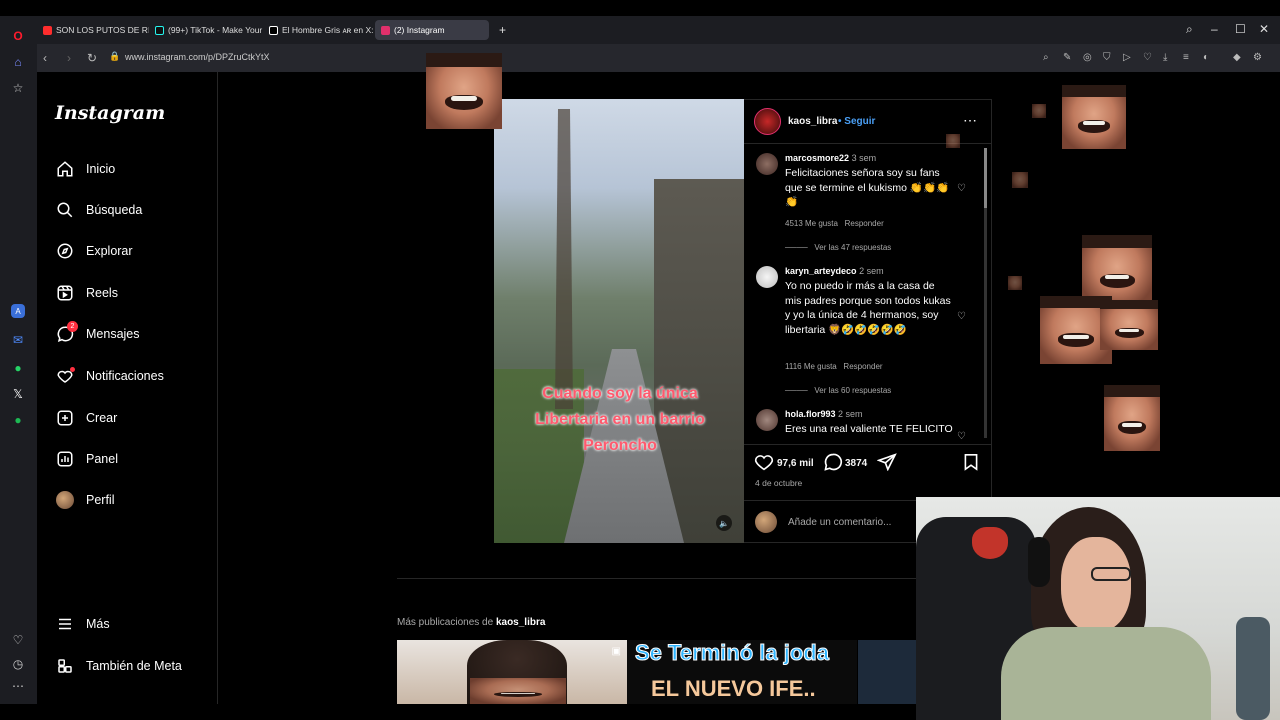  I want to click on nav-explorar: Explorar, so click(94, 251).